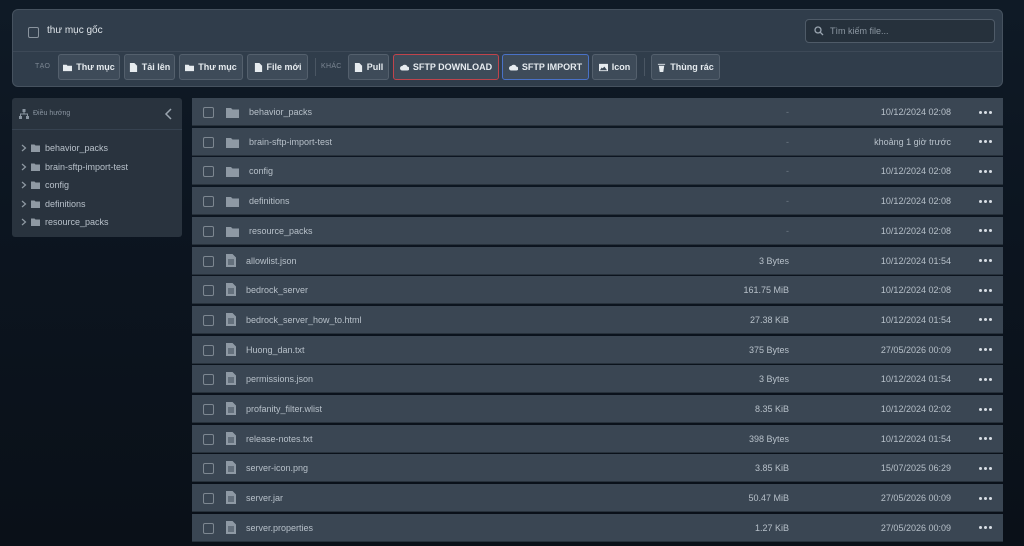 The height and width of the screenshot is (546, 1024). What do you see at coordinates (597, 171) in the screenshot?
I see `folder-row: config - 10/12/2024 02:08` at bounding box center [597, 171].